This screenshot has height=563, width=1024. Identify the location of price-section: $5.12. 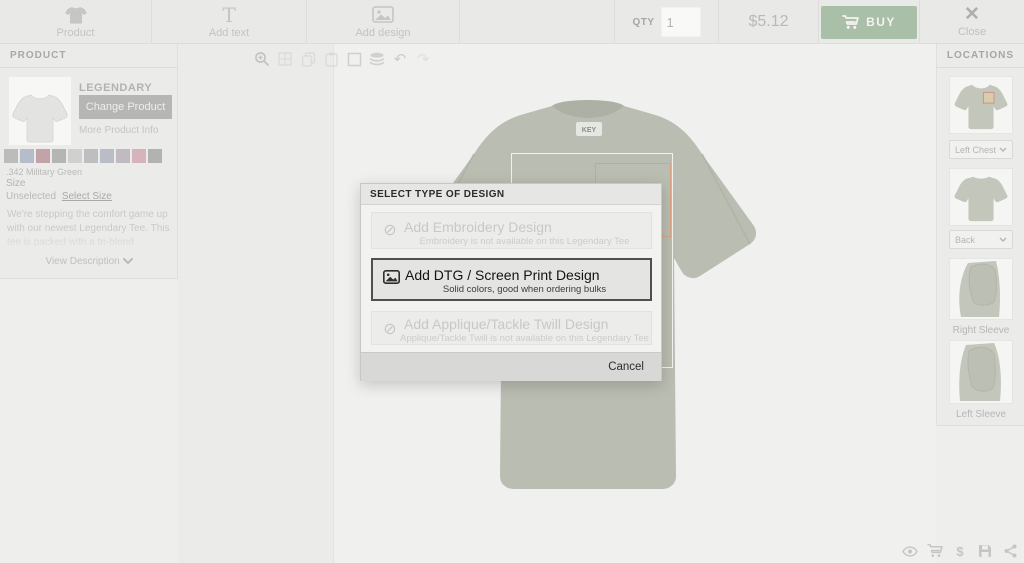
(769, 22).